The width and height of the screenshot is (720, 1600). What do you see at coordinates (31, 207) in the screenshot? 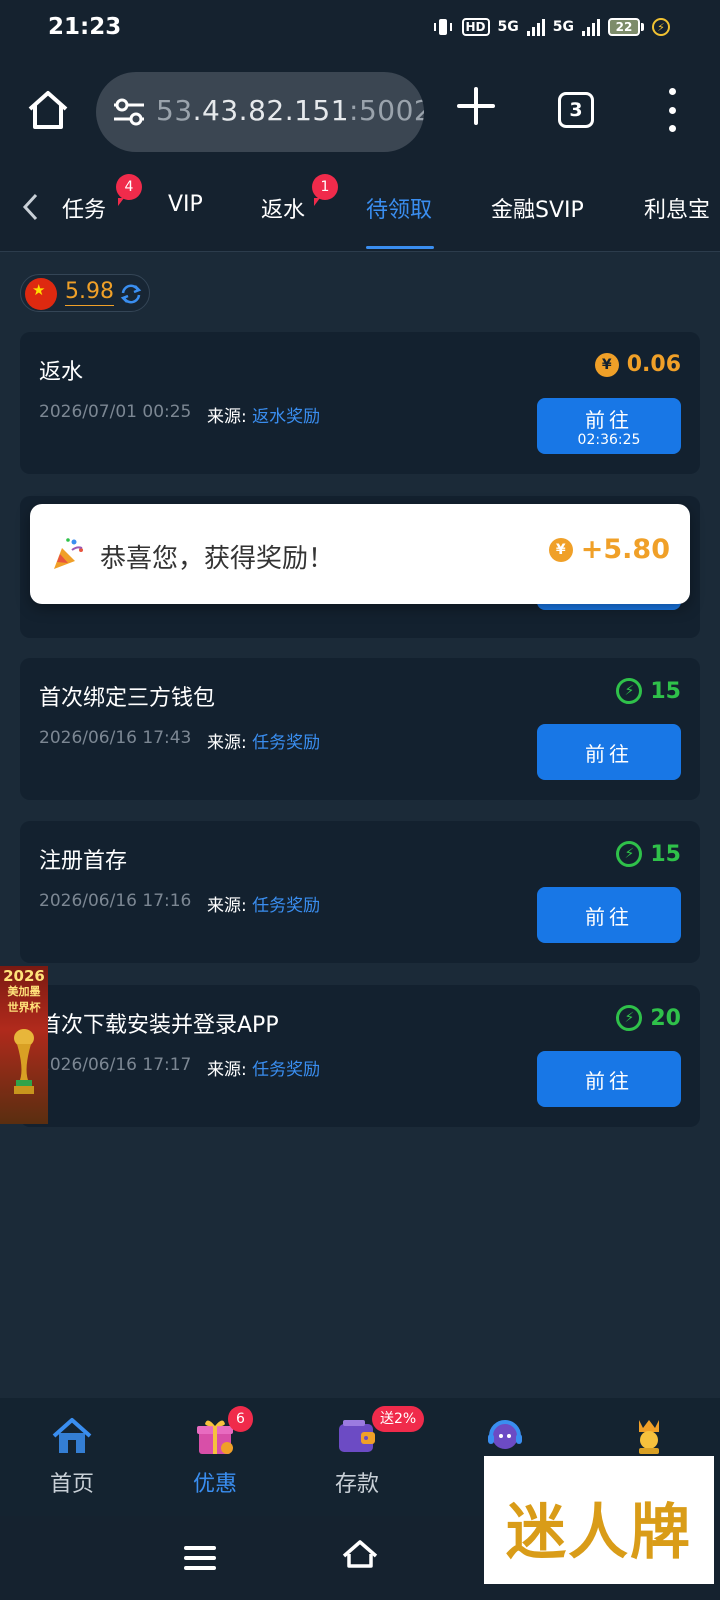
I see `chevron-left-icon` at bounding box center [31, 207].